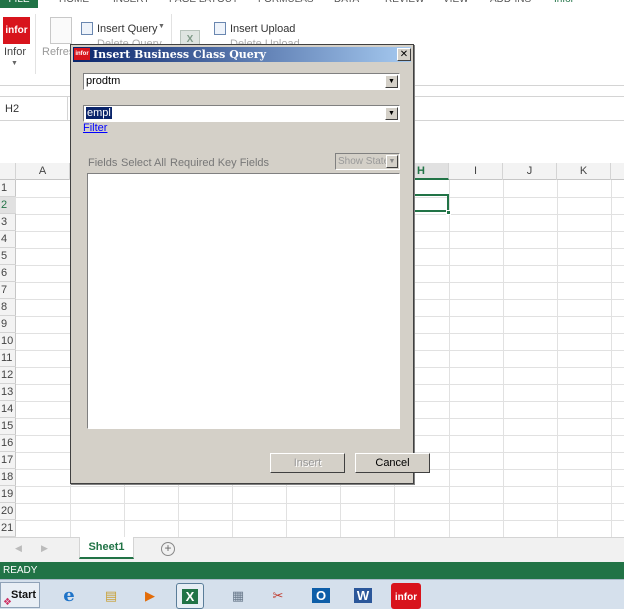 The height and width of the screenshot is (615, 624). Describe the element at coordinates (530, 171) in the screenshot. I see `column-header: J` at that location.